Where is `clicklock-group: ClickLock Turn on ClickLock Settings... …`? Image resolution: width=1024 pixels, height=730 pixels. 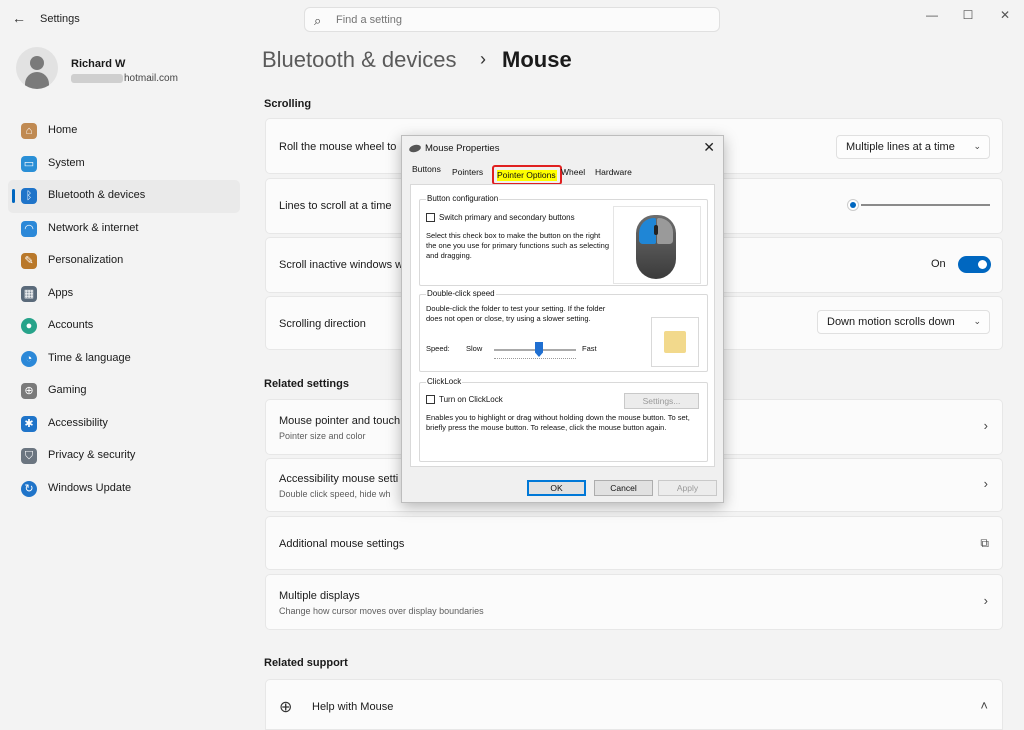 clicklock-group: ClickLock Turn on ClickLock Settings... … is located at coordinates (563, 419).